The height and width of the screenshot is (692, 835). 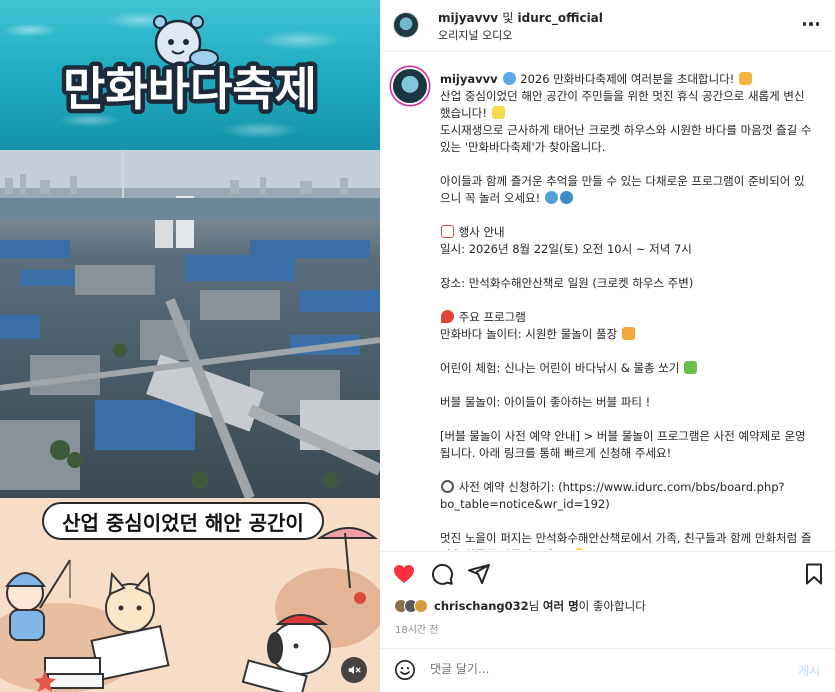 What do you see at coordinates (579, 549) in the screenshot?
I see `heart-emoji-icon` at bounding box center [579, 549].